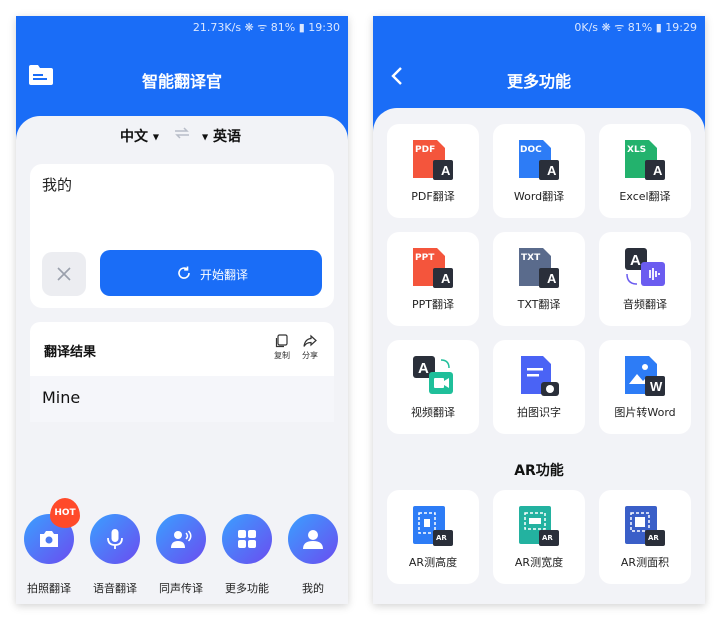  I want to click on target-language-dropdown: ▼ 英语, so click(221, 136).